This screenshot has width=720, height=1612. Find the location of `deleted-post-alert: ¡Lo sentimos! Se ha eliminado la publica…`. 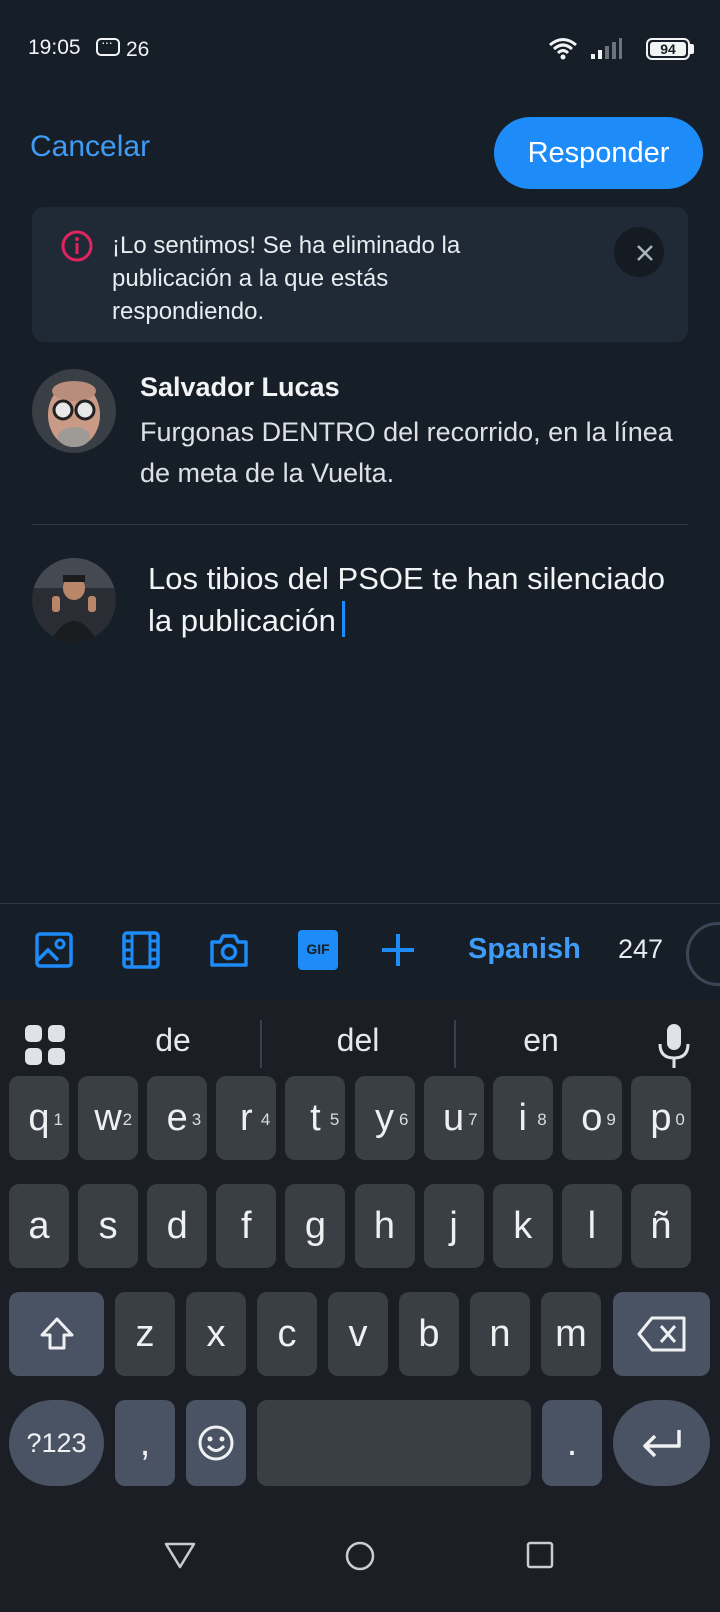

deleted-post-alert: ¡Lo sentimos! Se ha eliminado la publica… is located at coordinates (360, 274).